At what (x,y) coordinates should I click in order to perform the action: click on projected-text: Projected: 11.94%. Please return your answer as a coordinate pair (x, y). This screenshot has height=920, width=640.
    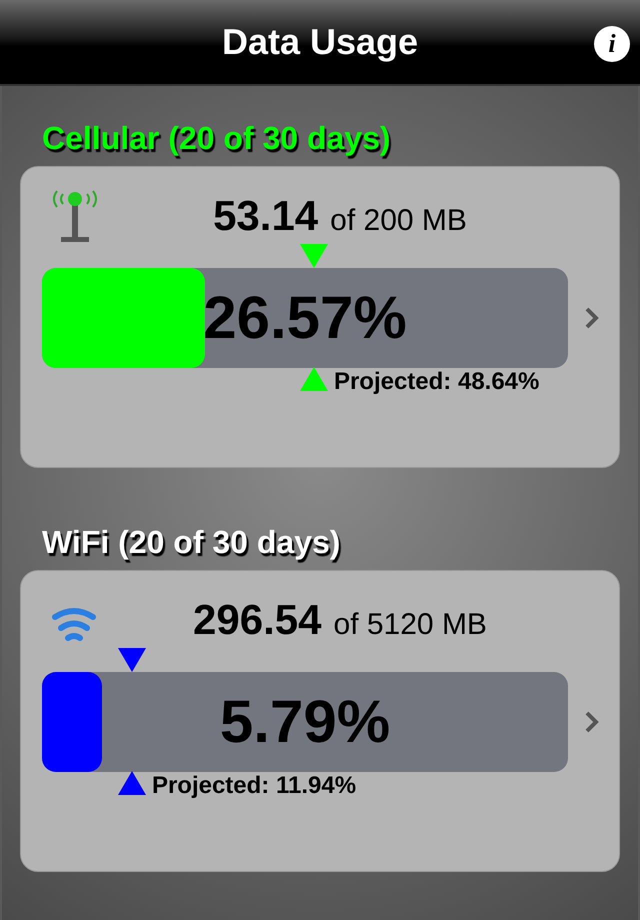
    Looking at the image, I should click on (254, 786).